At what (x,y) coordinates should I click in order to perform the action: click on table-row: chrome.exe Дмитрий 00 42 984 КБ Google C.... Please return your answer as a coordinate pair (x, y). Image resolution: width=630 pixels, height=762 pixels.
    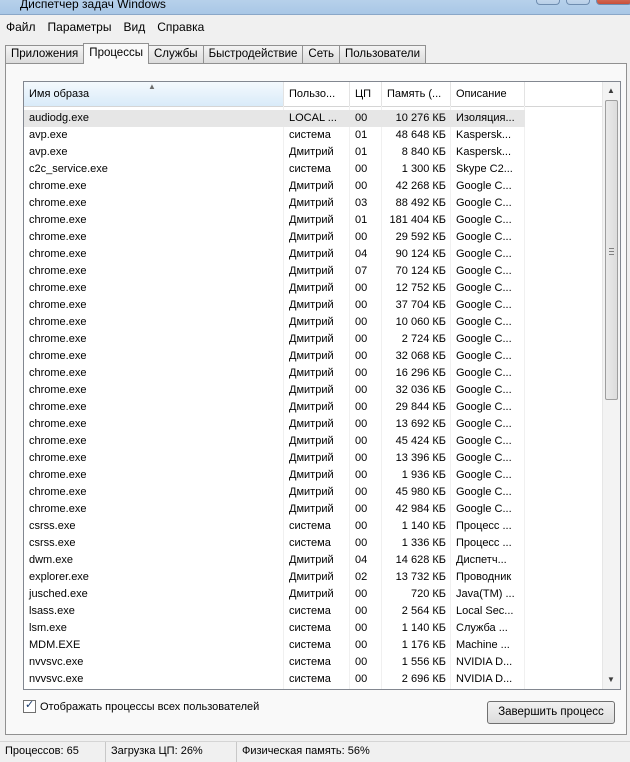
    Looking at the image, I should click on (313, 509).